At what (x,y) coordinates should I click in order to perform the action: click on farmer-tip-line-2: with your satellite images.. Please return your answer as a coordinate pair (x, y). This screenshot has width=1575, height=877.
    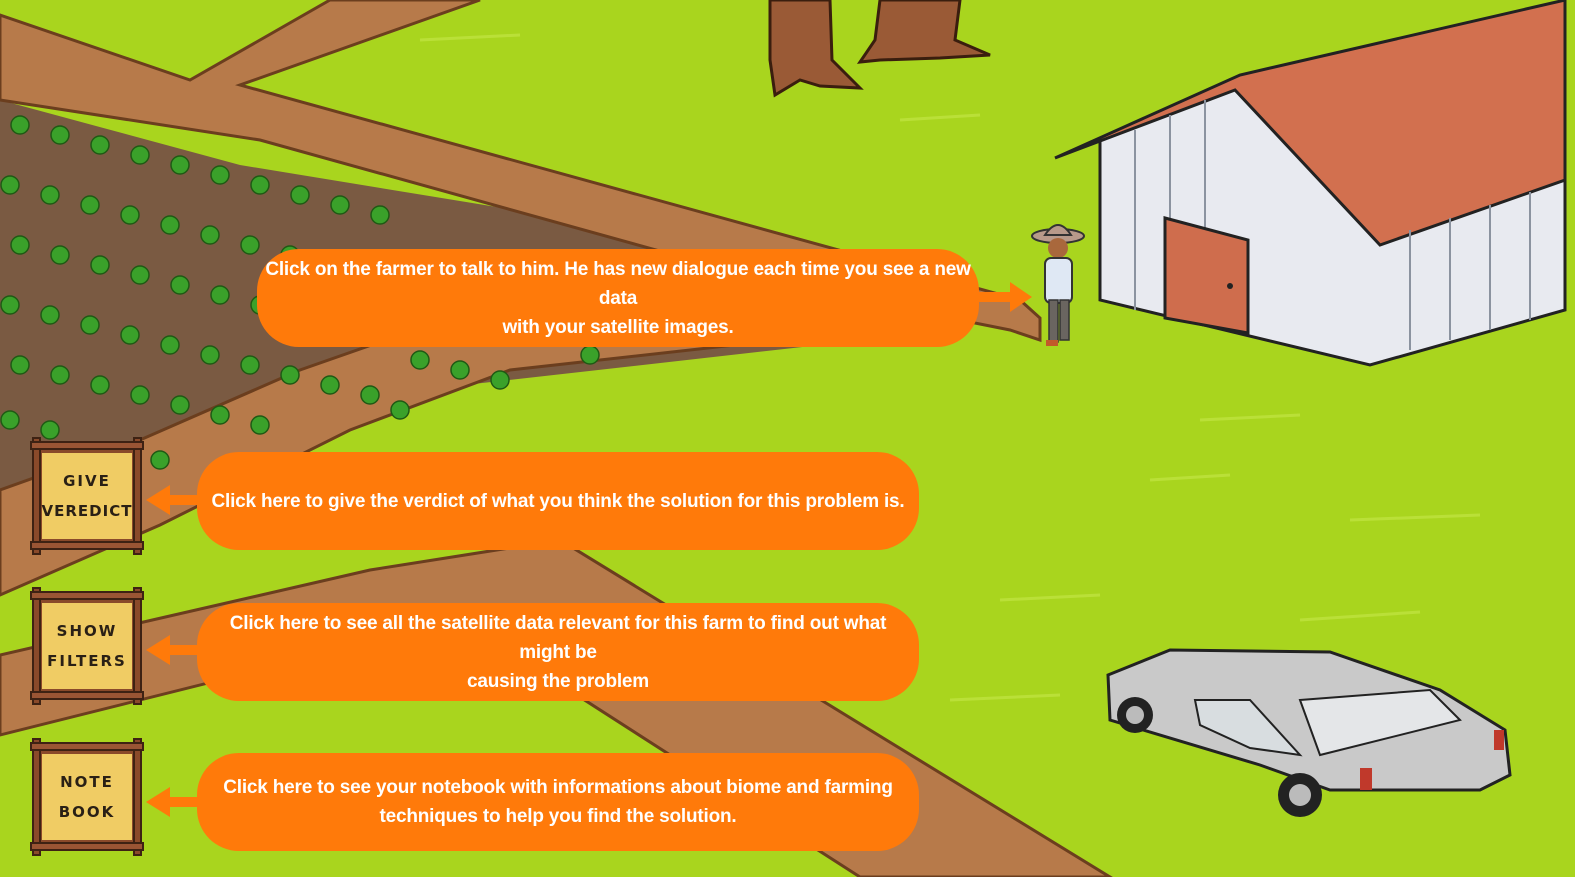
    Looking at the image, I should click on (618, 327).